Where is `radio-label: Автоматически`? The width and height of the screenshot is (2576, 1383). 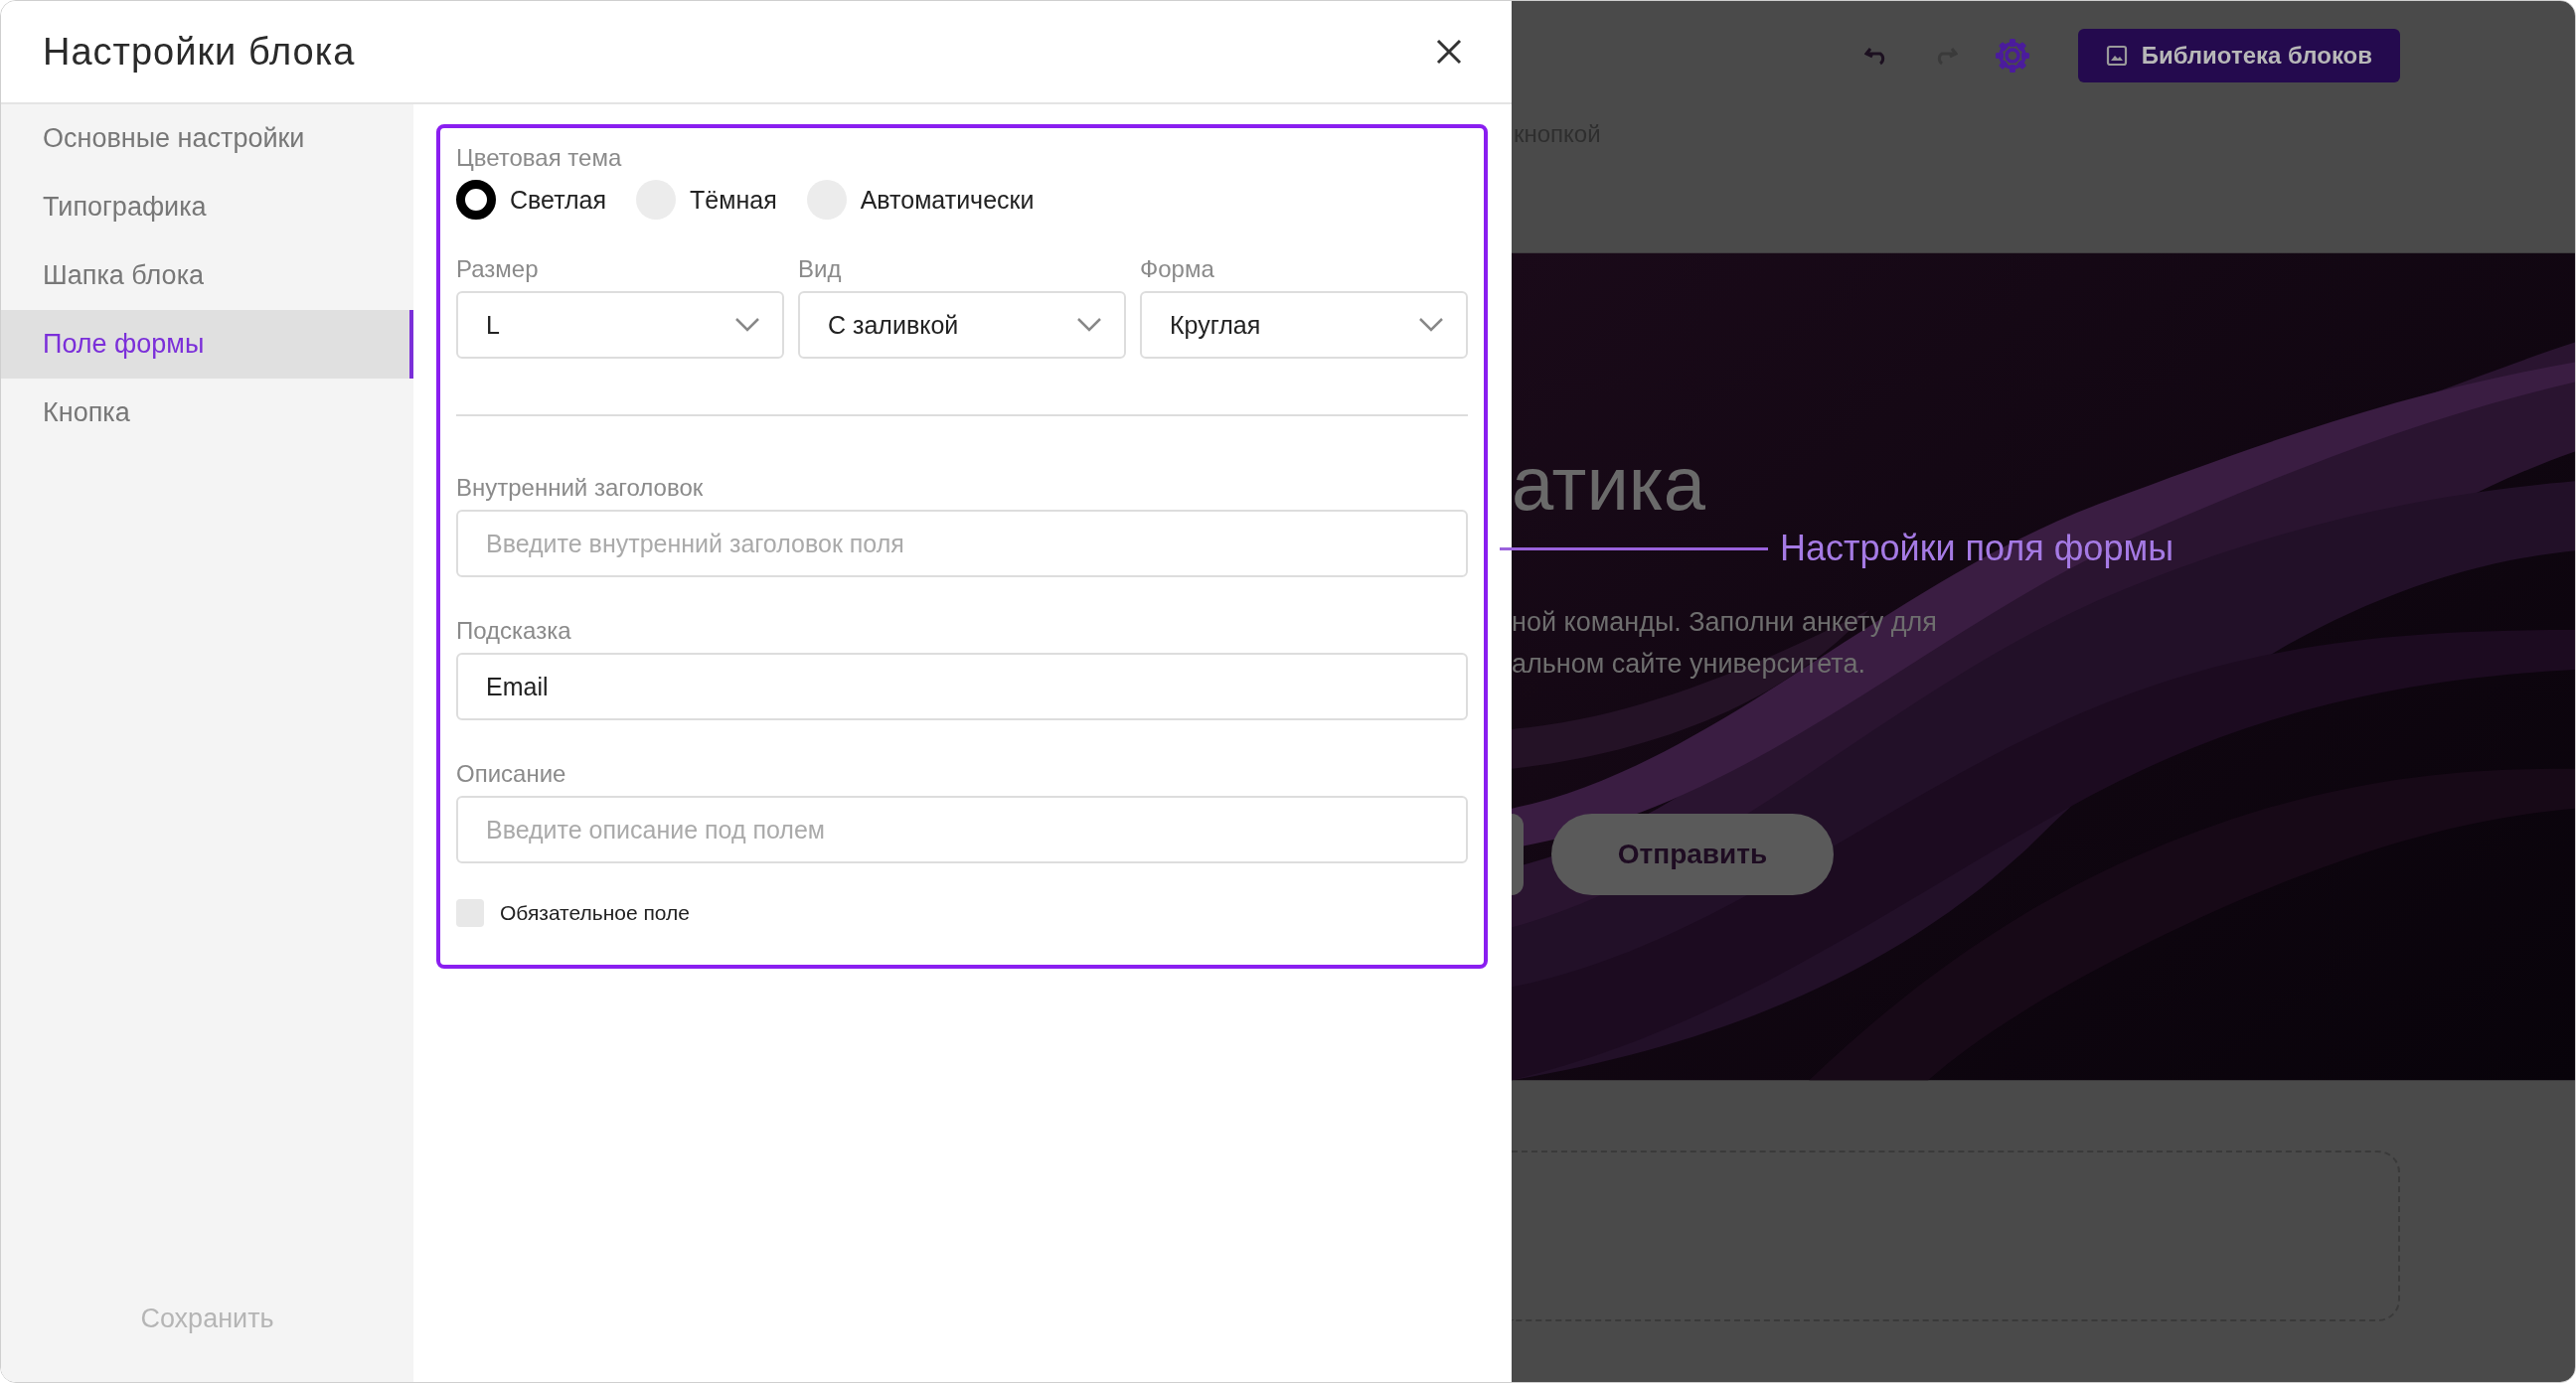 radio-label: Автоматически is located at coordinates (947, 200).